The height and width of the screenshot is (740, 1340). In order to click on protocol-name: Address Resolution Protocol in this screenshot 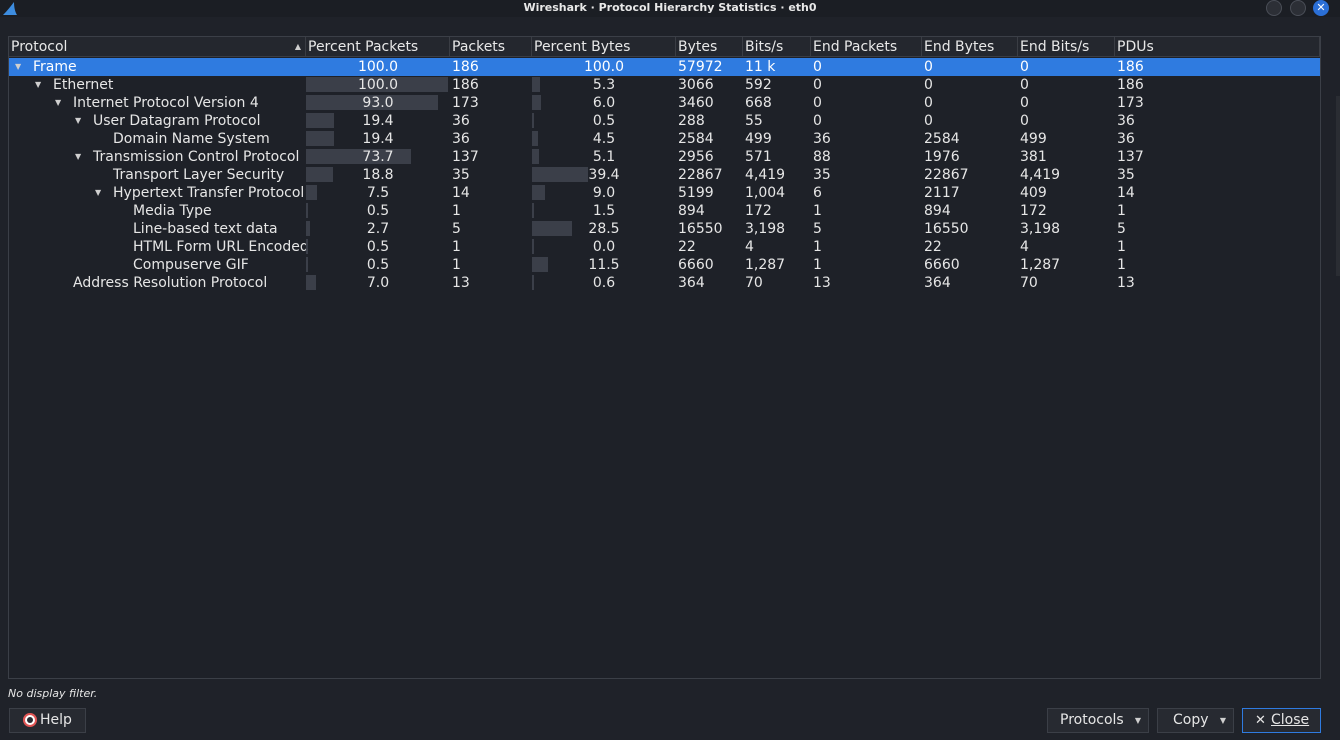, I will do `click(170, 283)`.